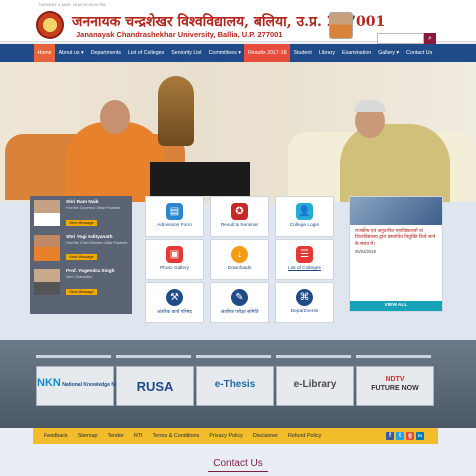 The image size is (476, 476). Describe the element at coordinates (365, 252) in the screenshot. I see `news-item-date: 05/03/2018` at that location.